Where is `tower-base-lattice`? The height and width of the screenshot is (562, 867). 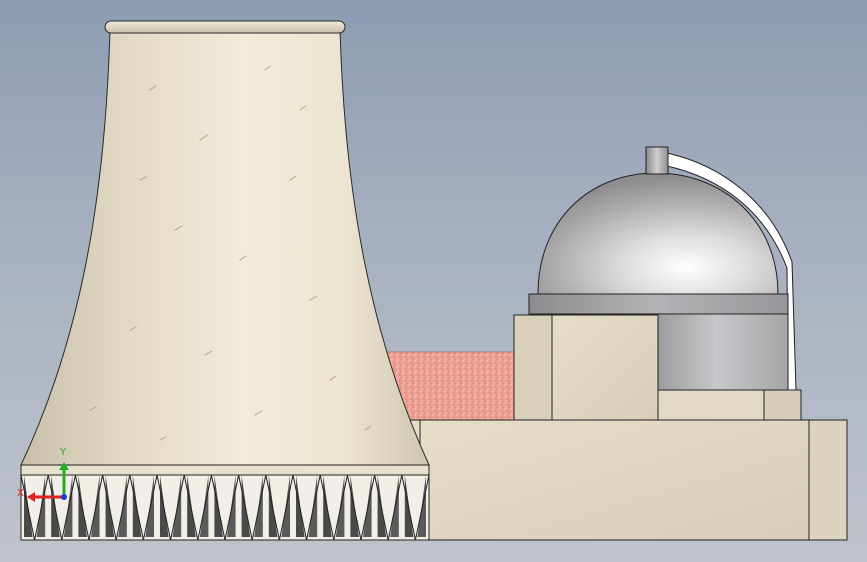 tower-base-lattice is located at coordinates (225, 502).